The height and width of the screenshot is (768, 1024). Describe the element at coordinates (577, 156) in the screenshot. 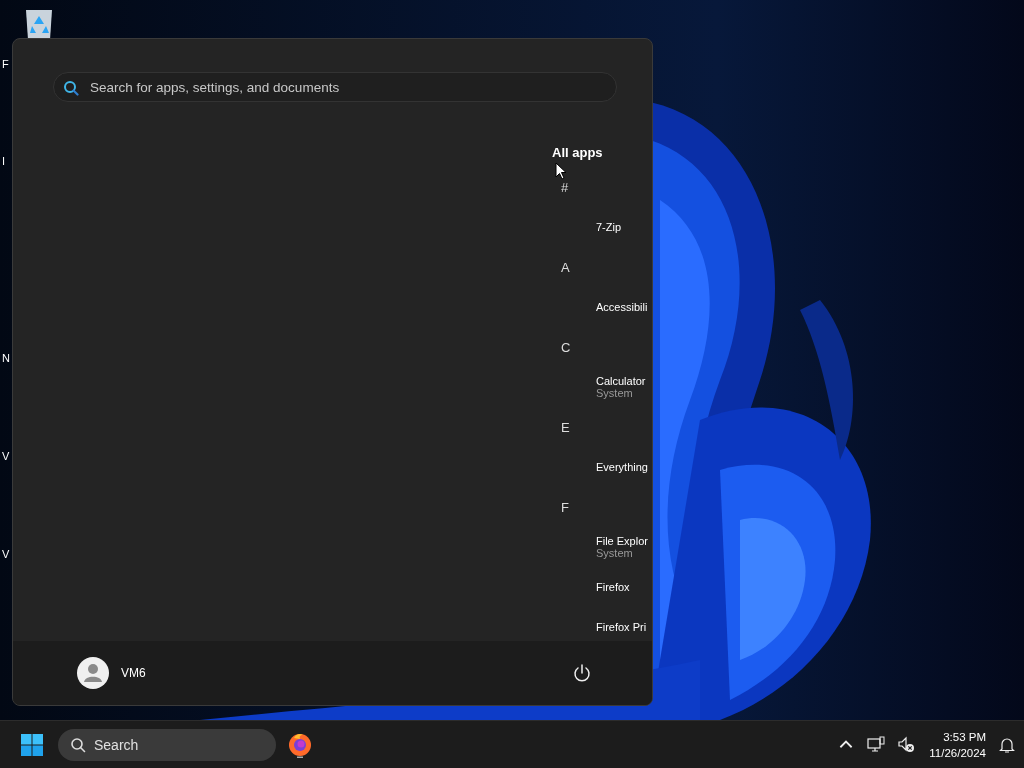

I see `all-apps-heading: All apps` at that location.